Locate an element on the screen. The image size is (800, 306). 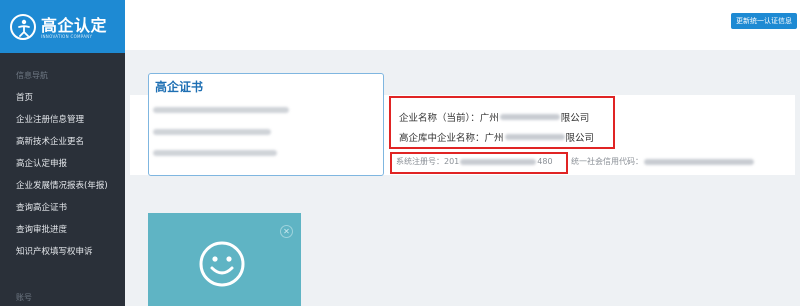
brand-title: 高企认定 is located at coordinates (74, 25).